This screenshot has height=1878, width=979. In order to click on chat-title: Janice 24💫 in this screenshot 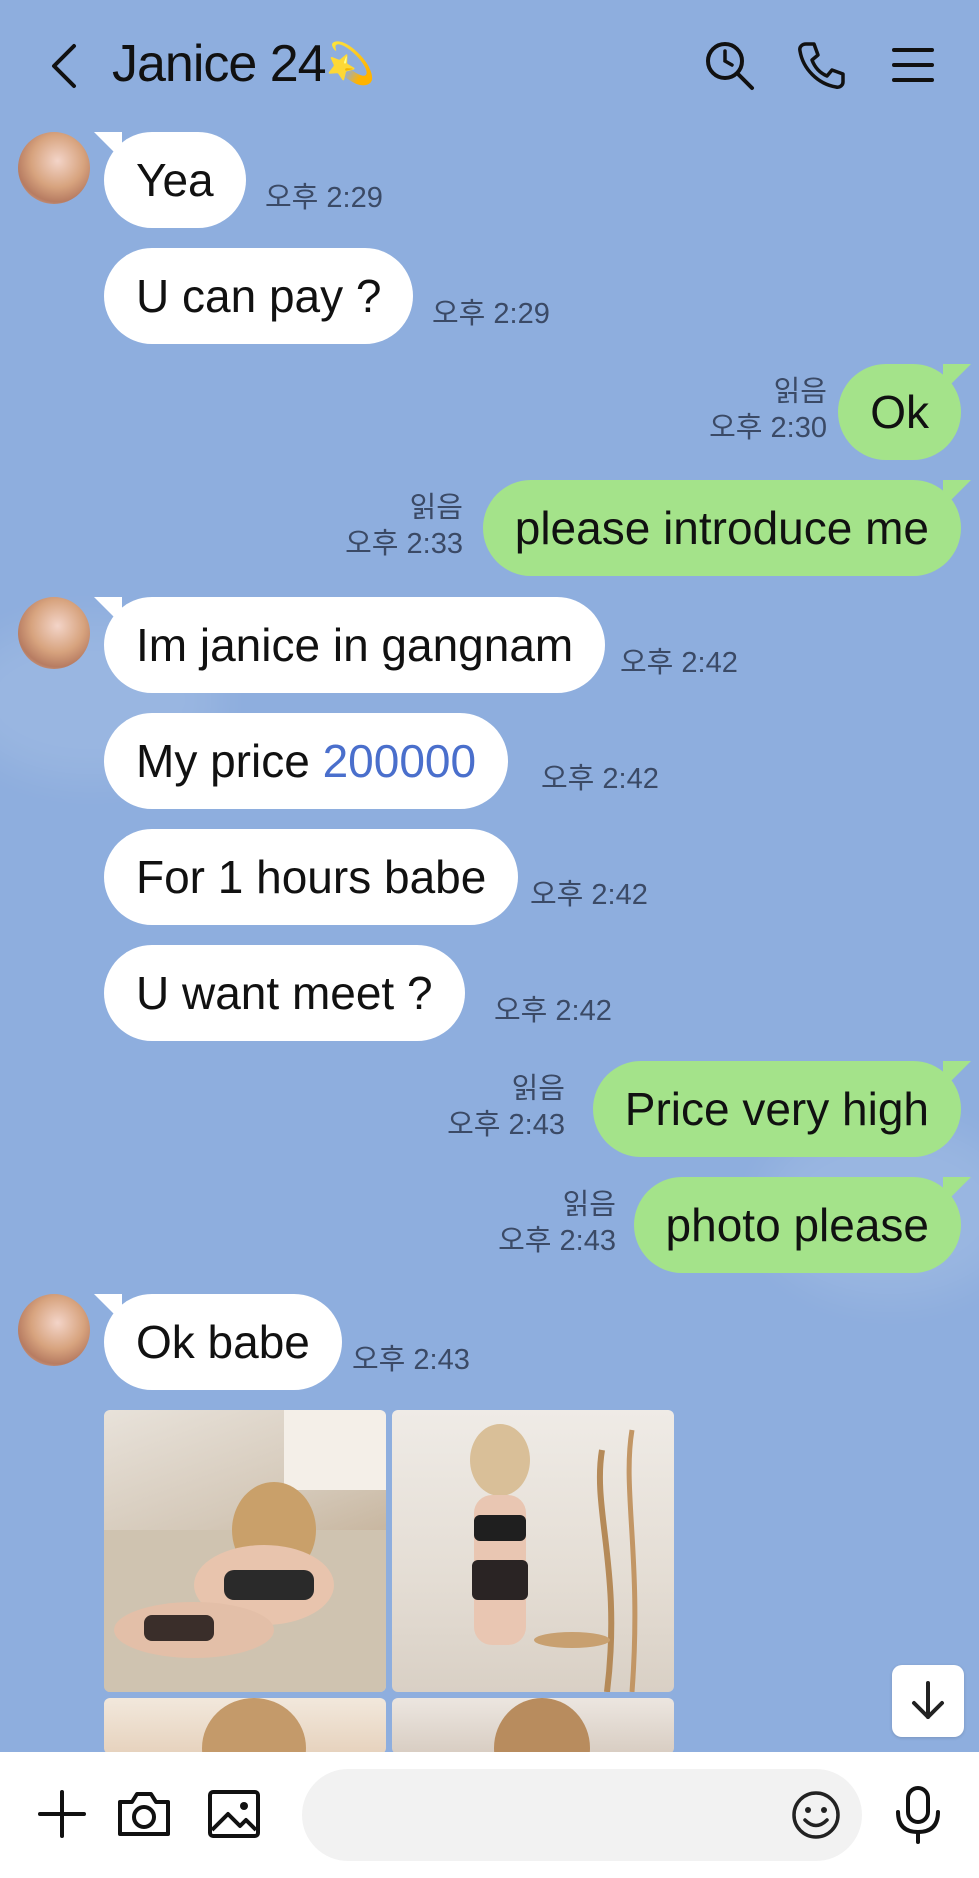, I will do `click(244, 64)`.